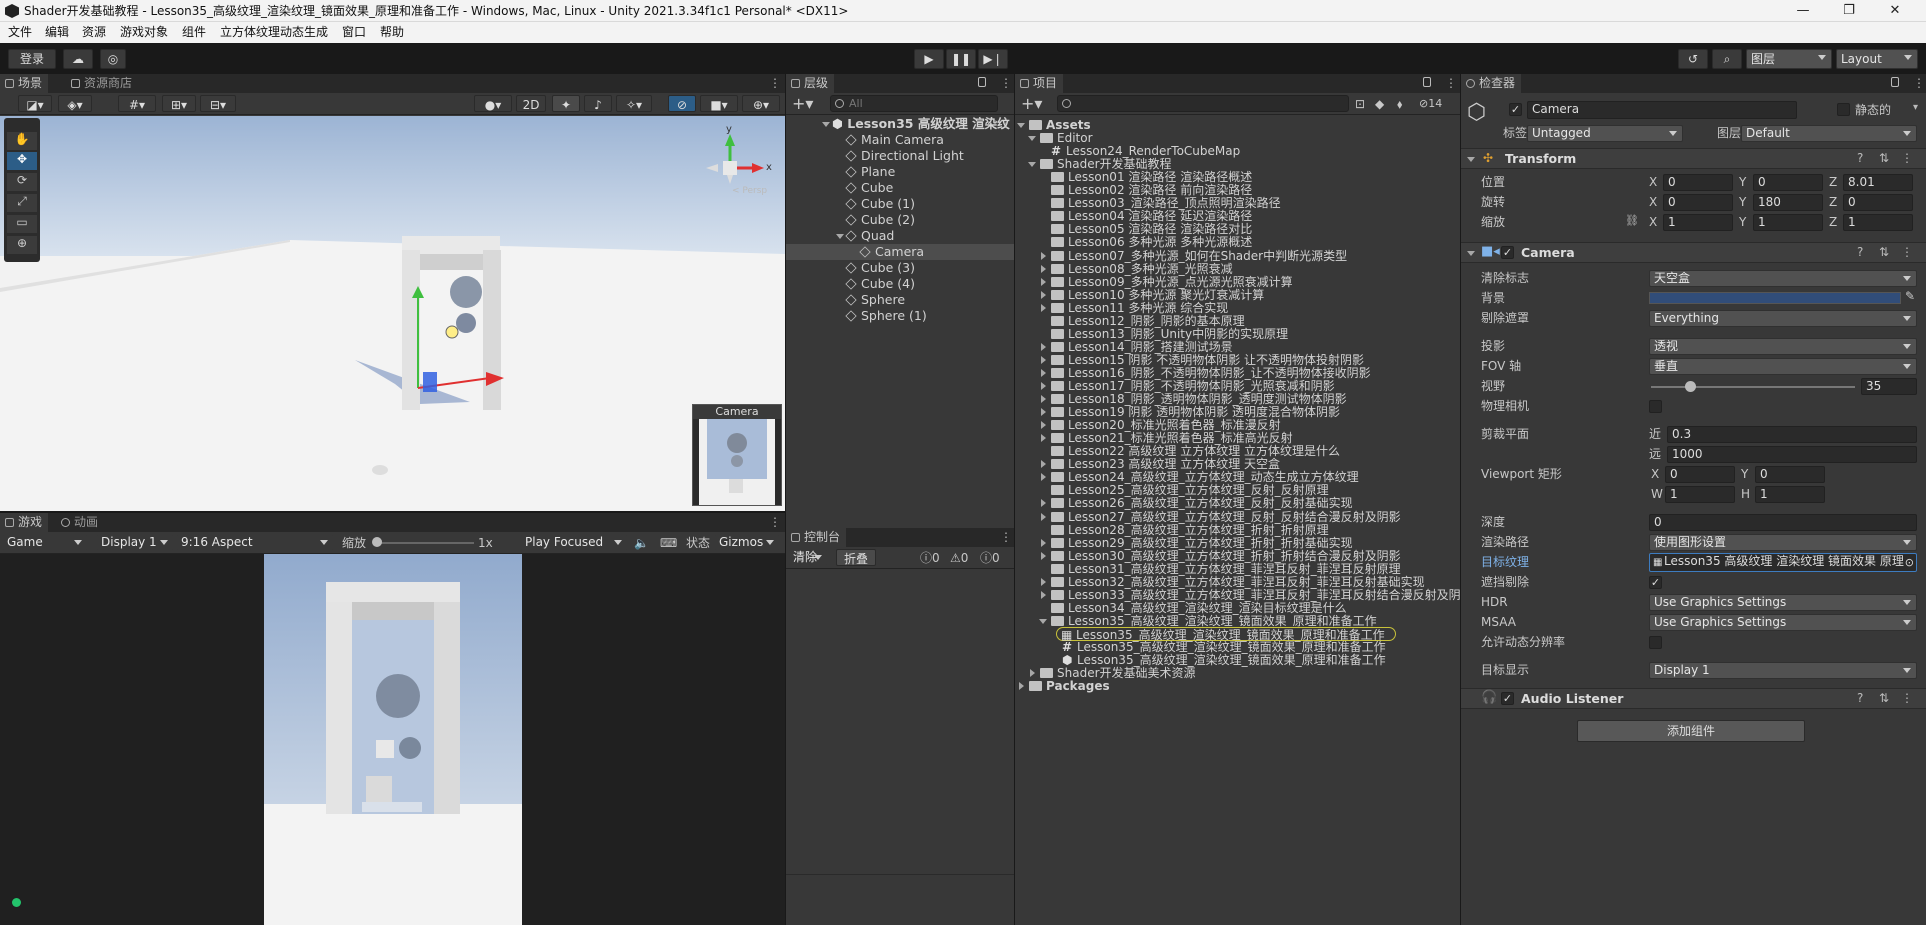 The image size is (1926, 925). I want to click on console-menu-icon: ⋮, so click(1006, 537).